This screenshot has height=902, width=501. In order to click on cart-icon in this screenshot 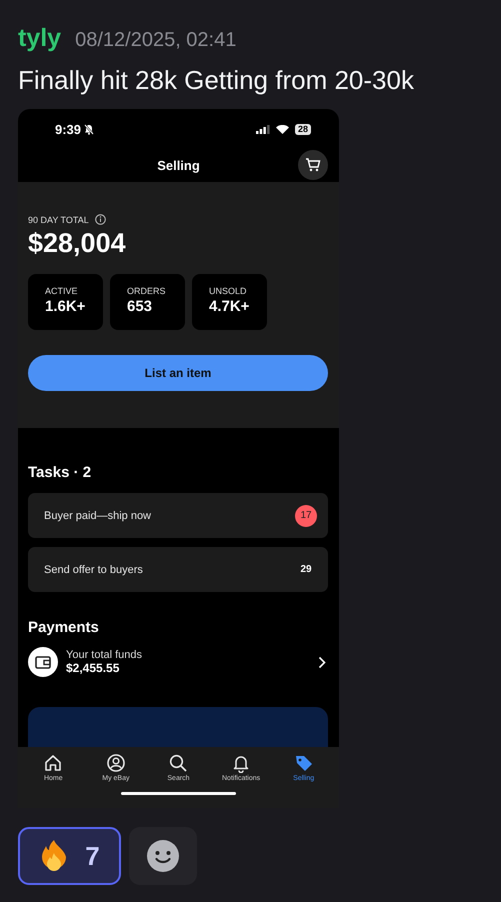, I will do `click(313, 165)`.